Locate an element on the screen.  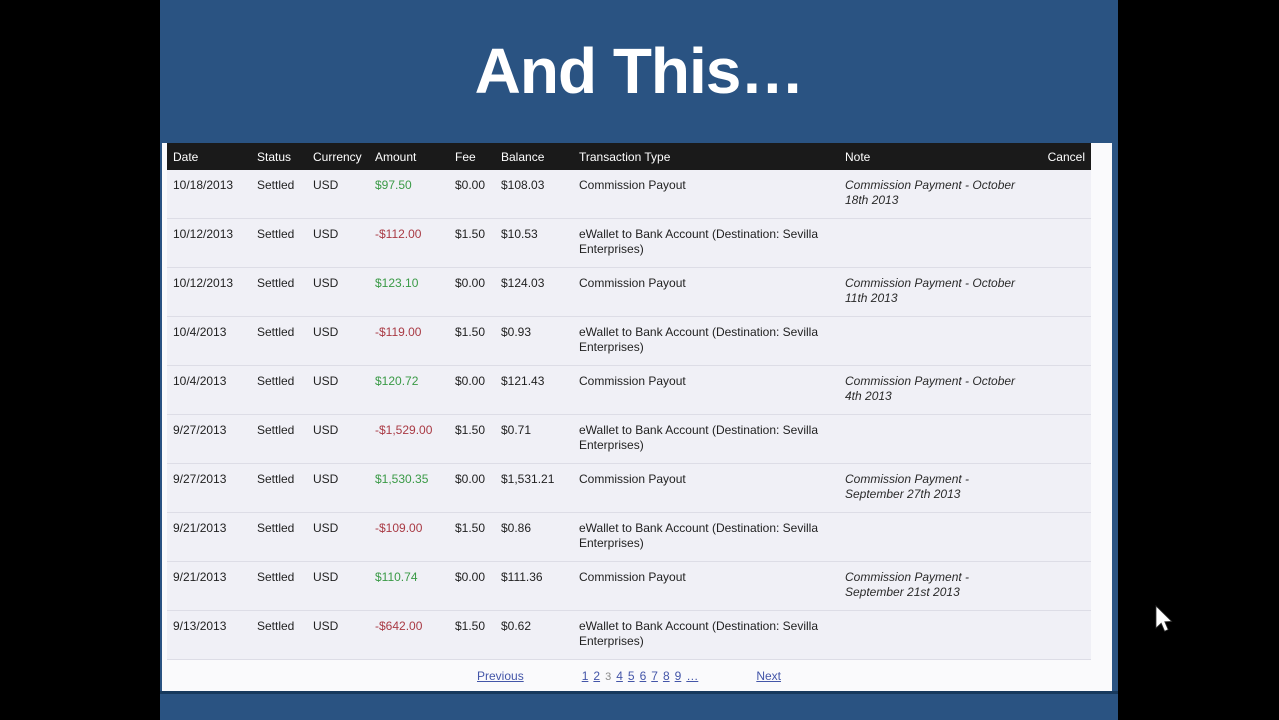
page-number-link: 9 is located at coordinates (678, 676).